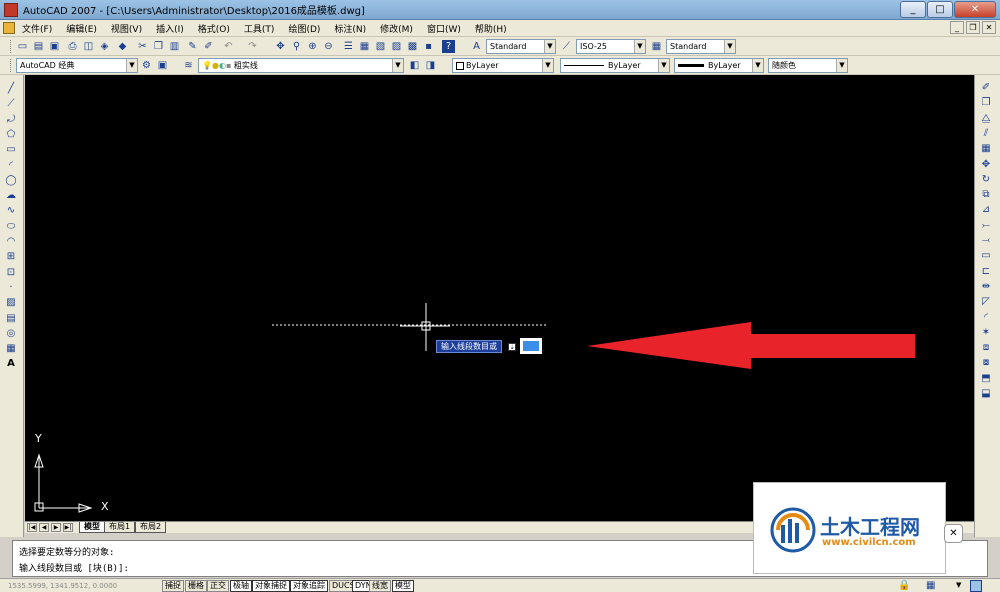 Image resolution: width=1000 pixels, height=592 pixels. I want to click on draworder-above-icon: ⬒, so click(986, 379).